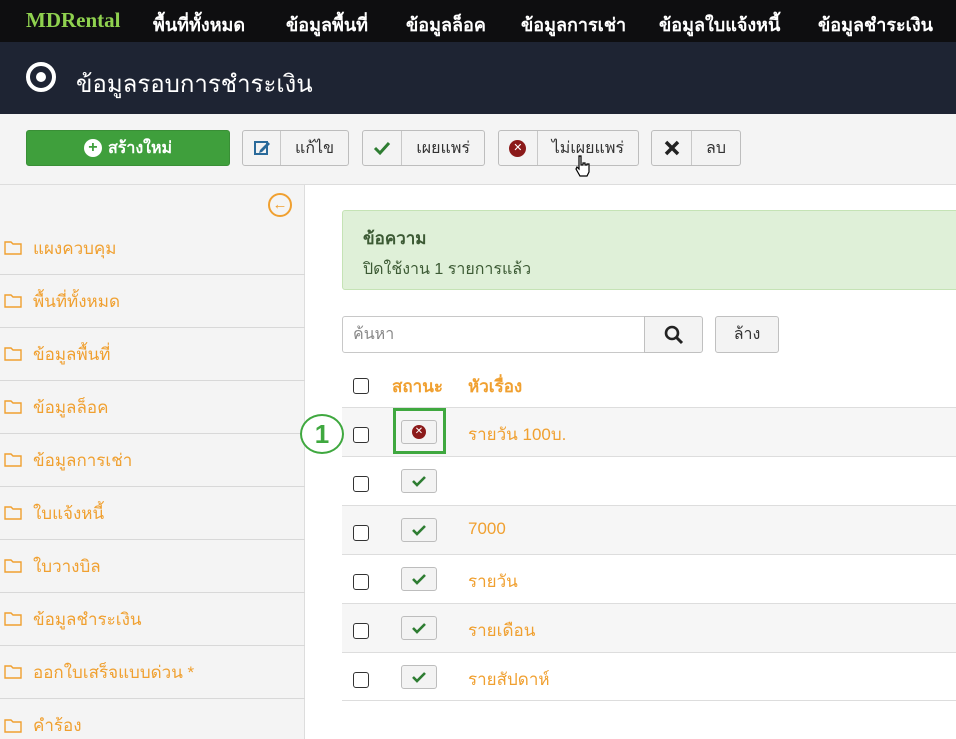  Describe the element at coordinates (152, 619) in the screenshot. I see `sidebar-item-payment-info: ข้อมูลชำระเงิน` at that location.